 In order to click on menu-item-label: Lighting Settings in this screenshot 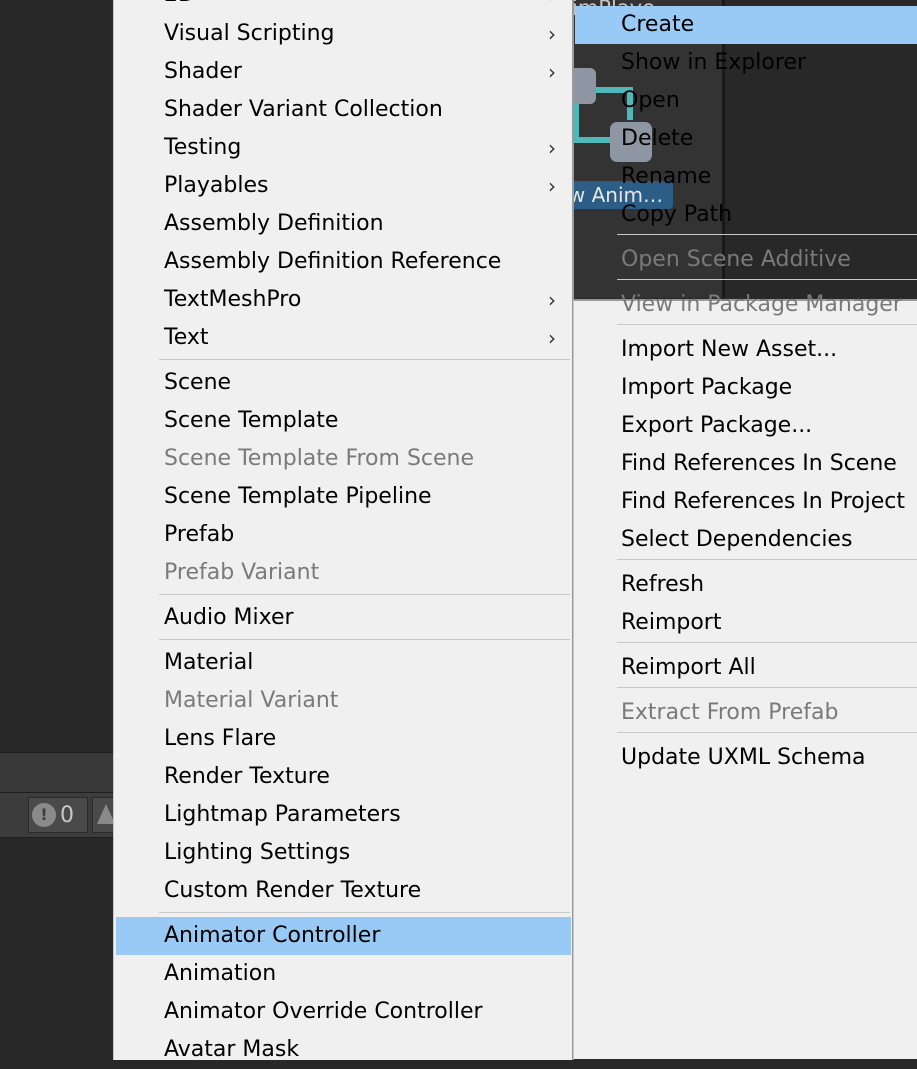, I will do `click(257, 852)`.